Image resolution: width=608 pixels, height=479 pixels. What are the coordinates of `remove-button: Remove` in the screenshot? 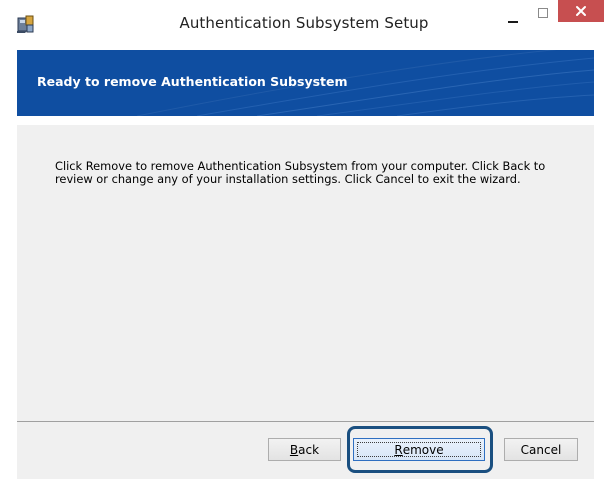 It's located at (419, 449).